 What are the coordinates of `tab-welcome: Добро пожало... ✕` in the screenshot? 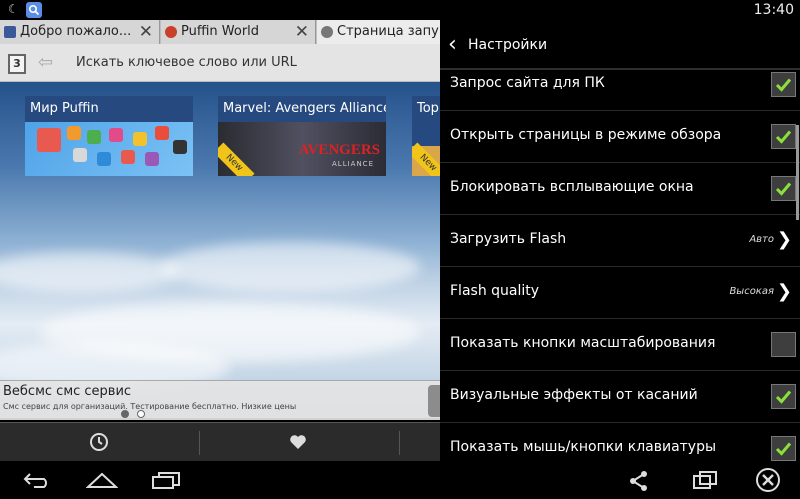 It's located at (80, 32).